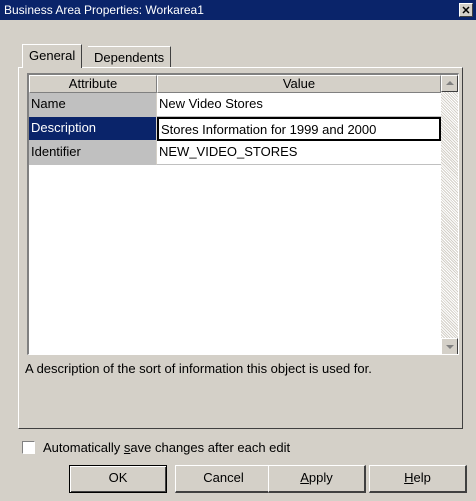 This screenshot has width=476, height=501. What do you see at coordinates (93, 84) in the screenshot?
I see `header-attribute: Attribute` at bounding box center [93, 84].